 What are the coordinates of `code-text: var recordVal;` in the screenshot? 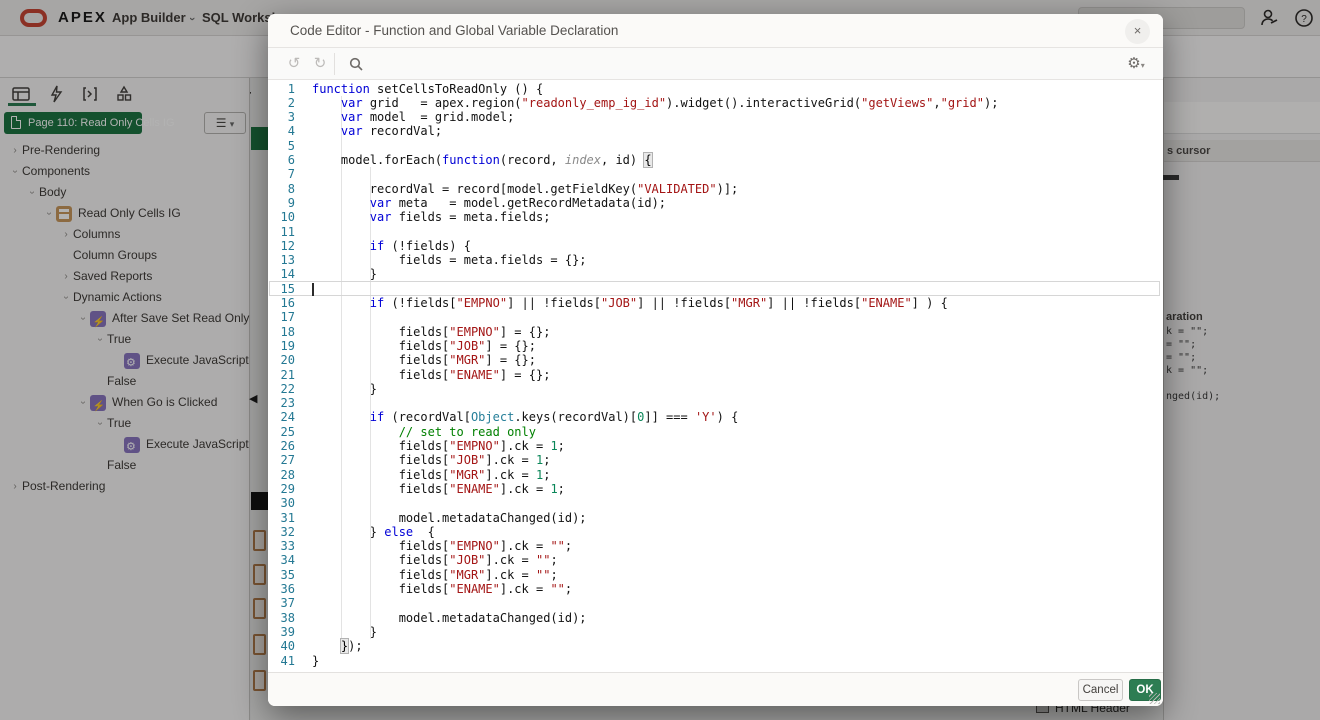 It's located at (391, 131).